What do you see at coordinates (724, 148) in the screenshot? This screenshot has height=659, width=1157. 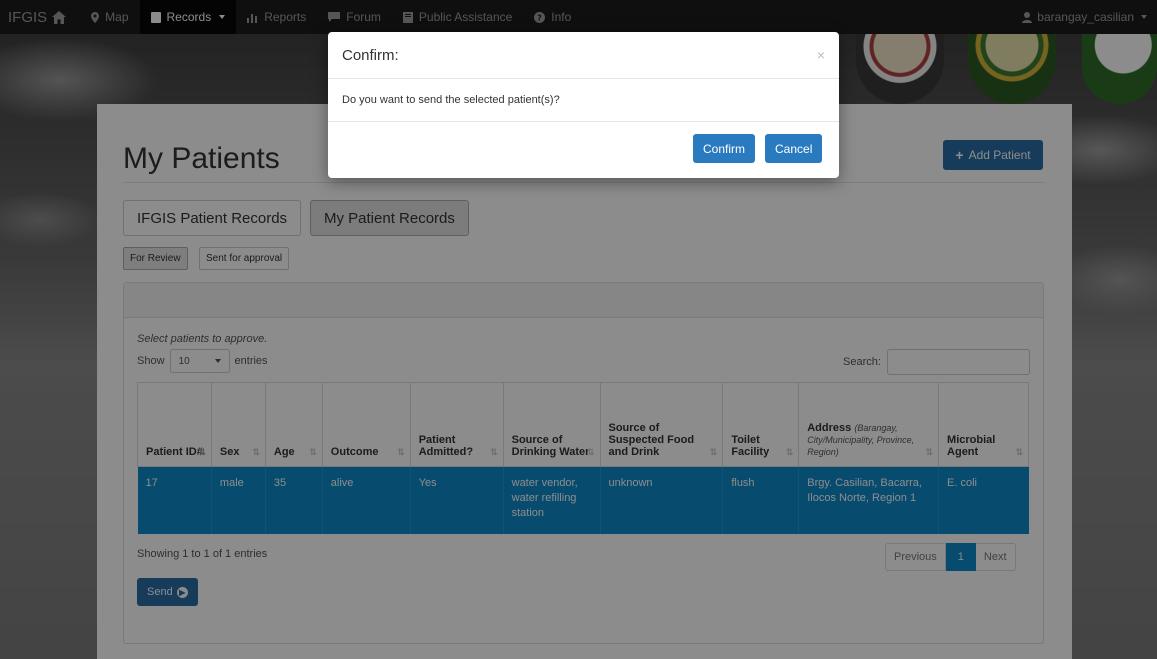 I see `confirm-button: Confirm` at bounding box center [724, 148].